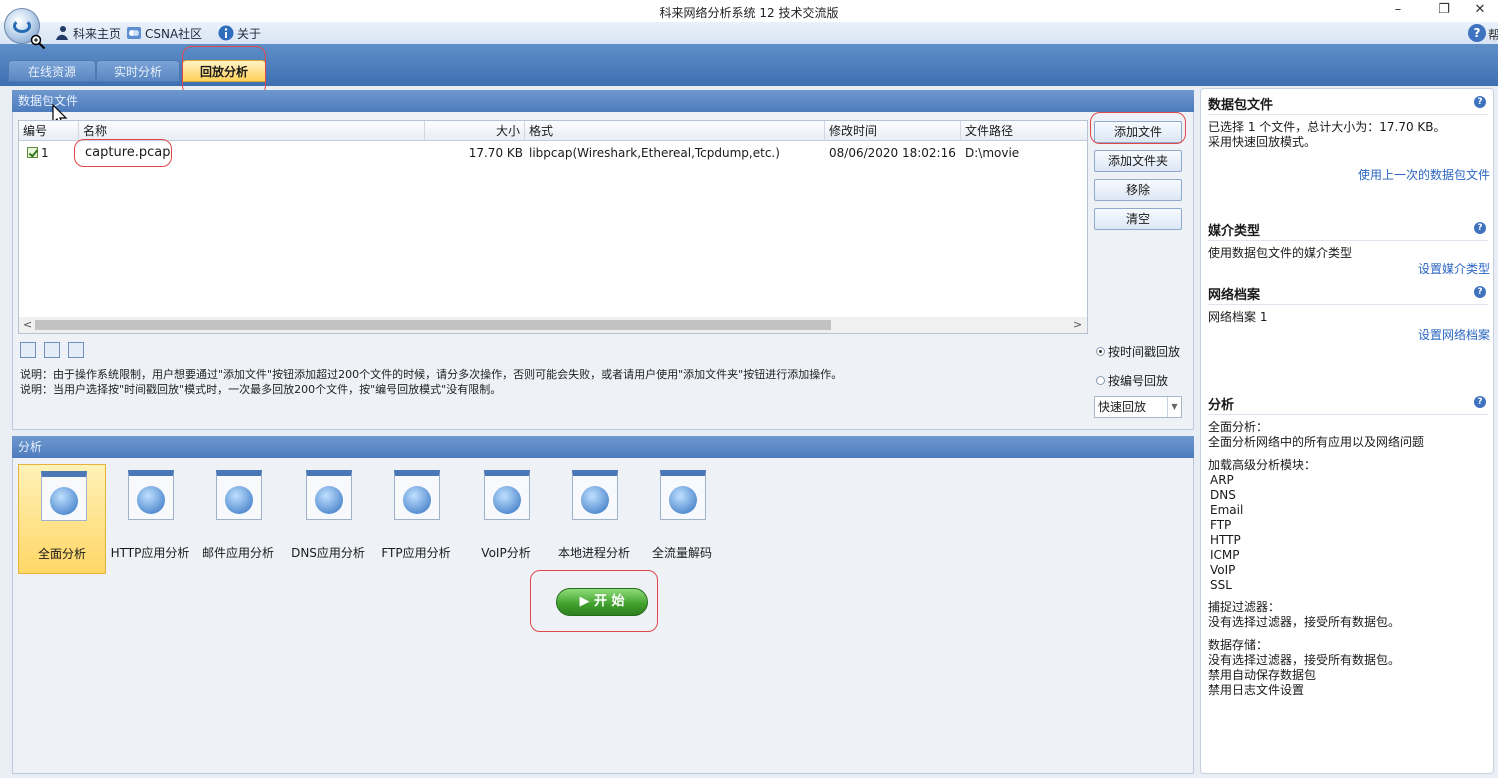  What do you see at coordinates (1221, 585) in the screenshot?
I see `side-analysis-line: SSL` at bounding box center [1221, 585].